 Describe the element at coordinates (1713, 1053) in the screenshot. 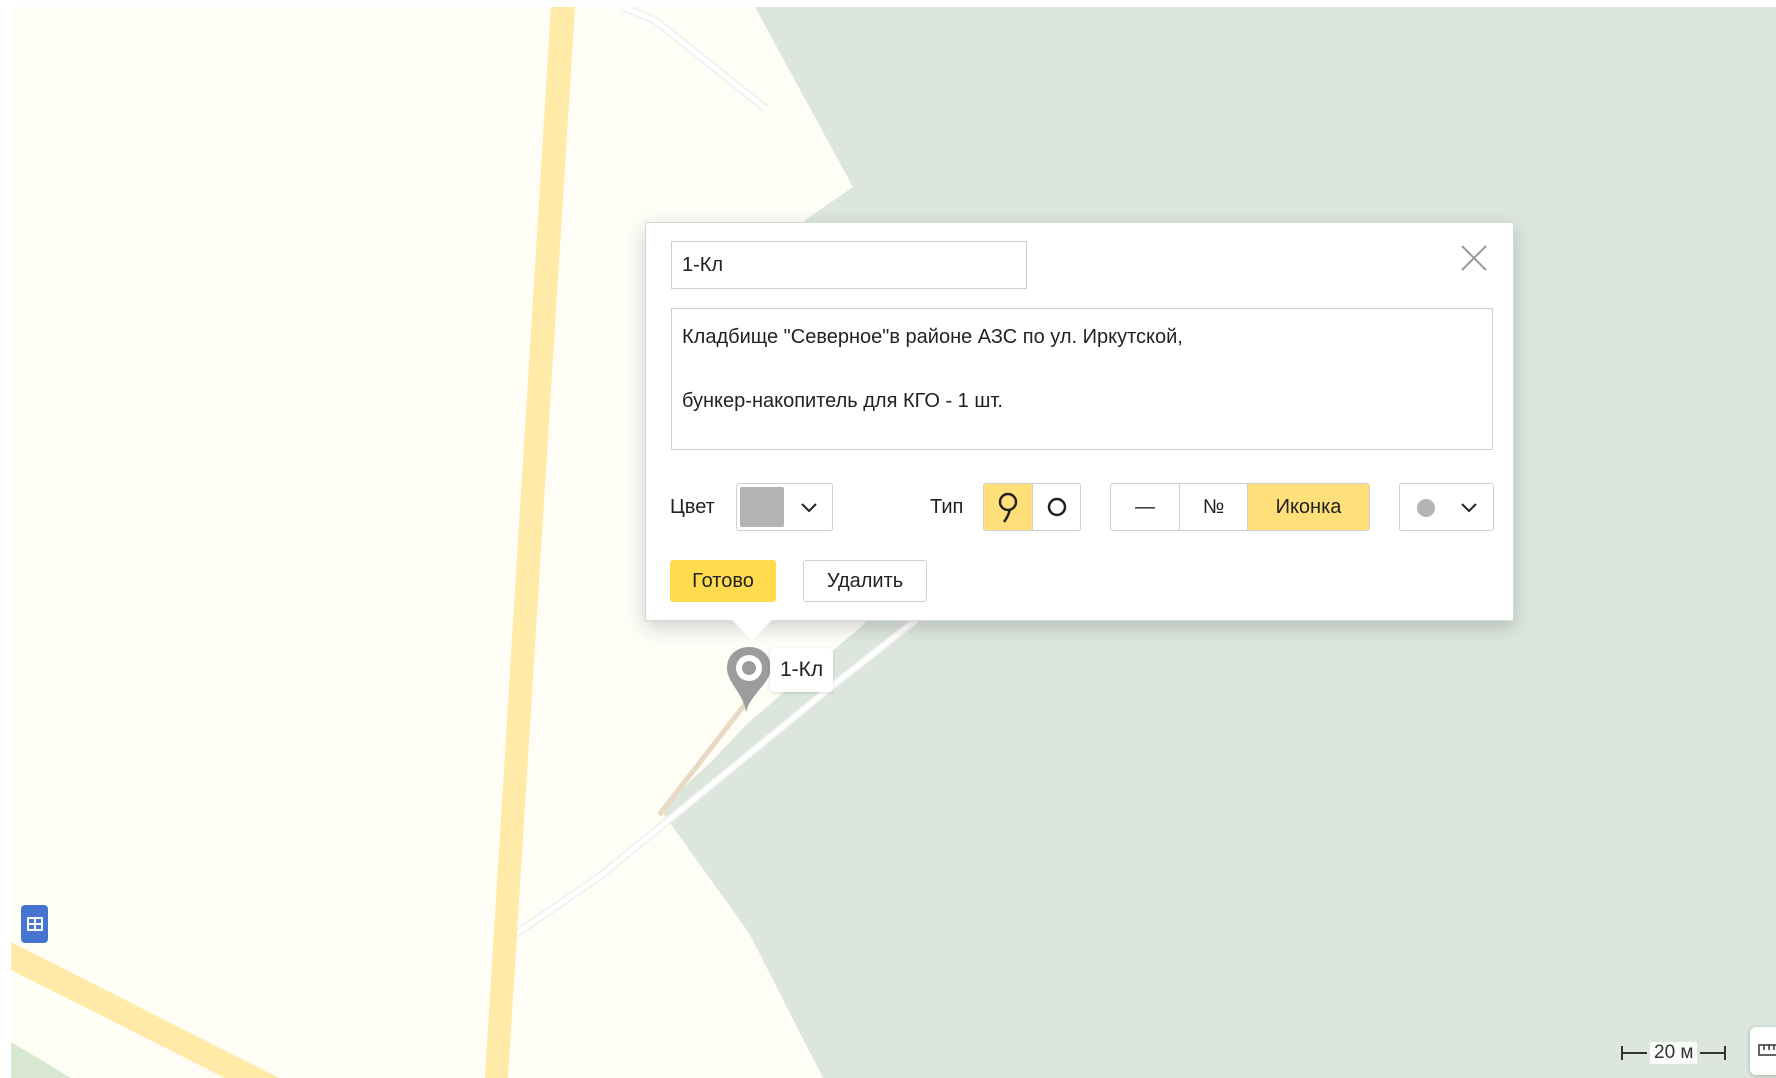

I see `scale-bar-right` at that location.